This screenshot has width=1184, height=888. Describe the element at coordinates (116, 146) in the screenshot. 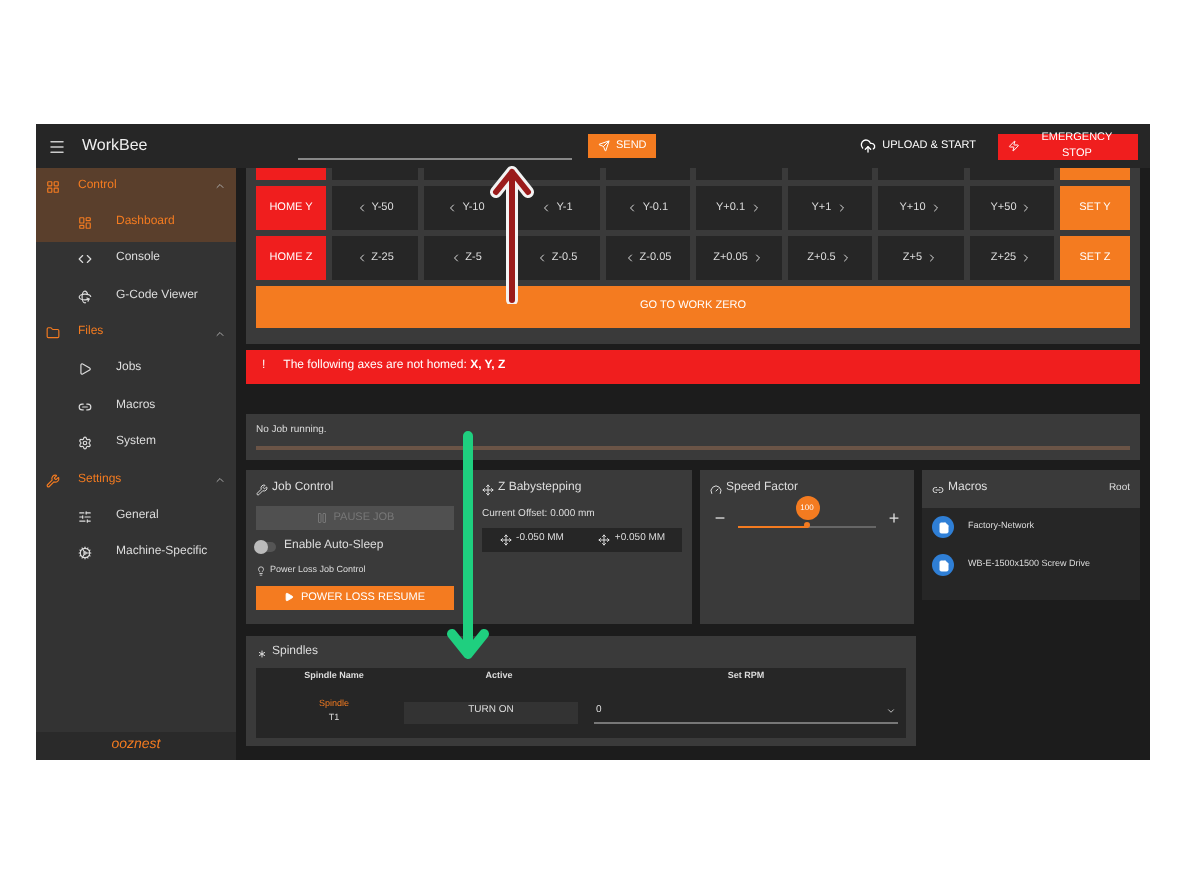

I see `app-title: WorkBee` at that location.